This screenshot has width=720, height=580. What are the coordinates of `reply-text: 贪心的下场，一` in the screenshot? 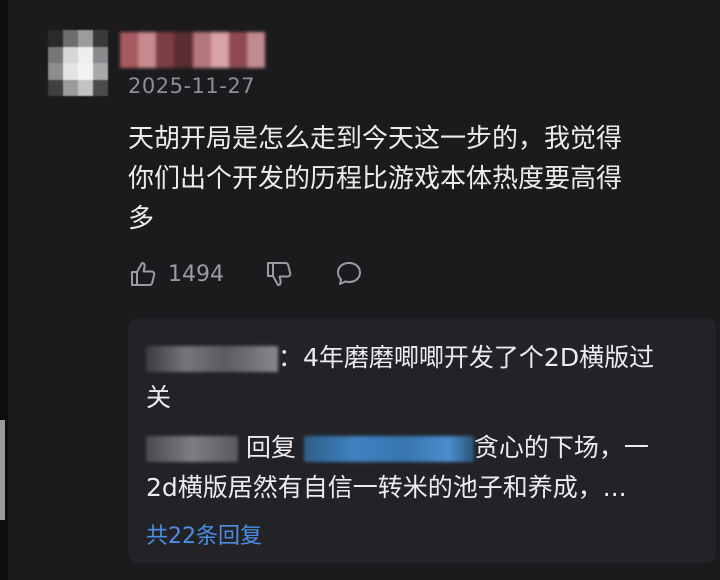 It's located at (561, 447).